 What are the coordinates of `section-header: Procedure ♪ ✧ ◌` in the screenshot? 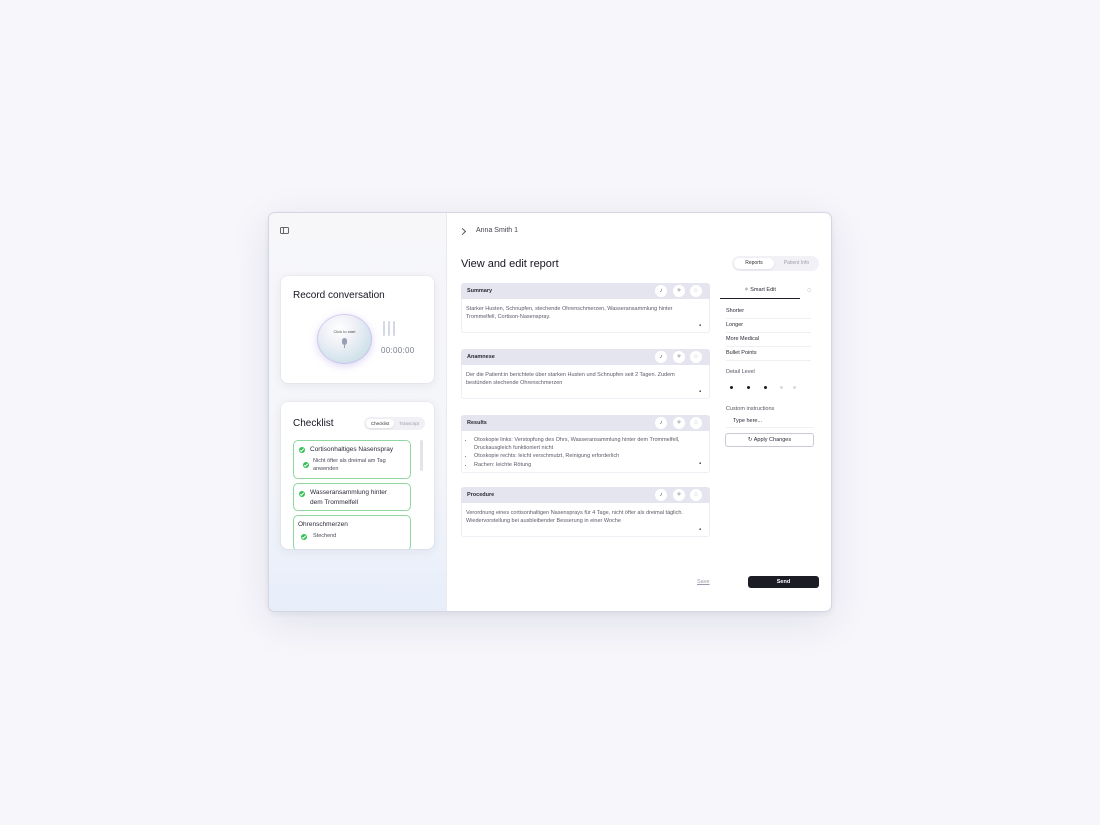 It's located at (585, 495).